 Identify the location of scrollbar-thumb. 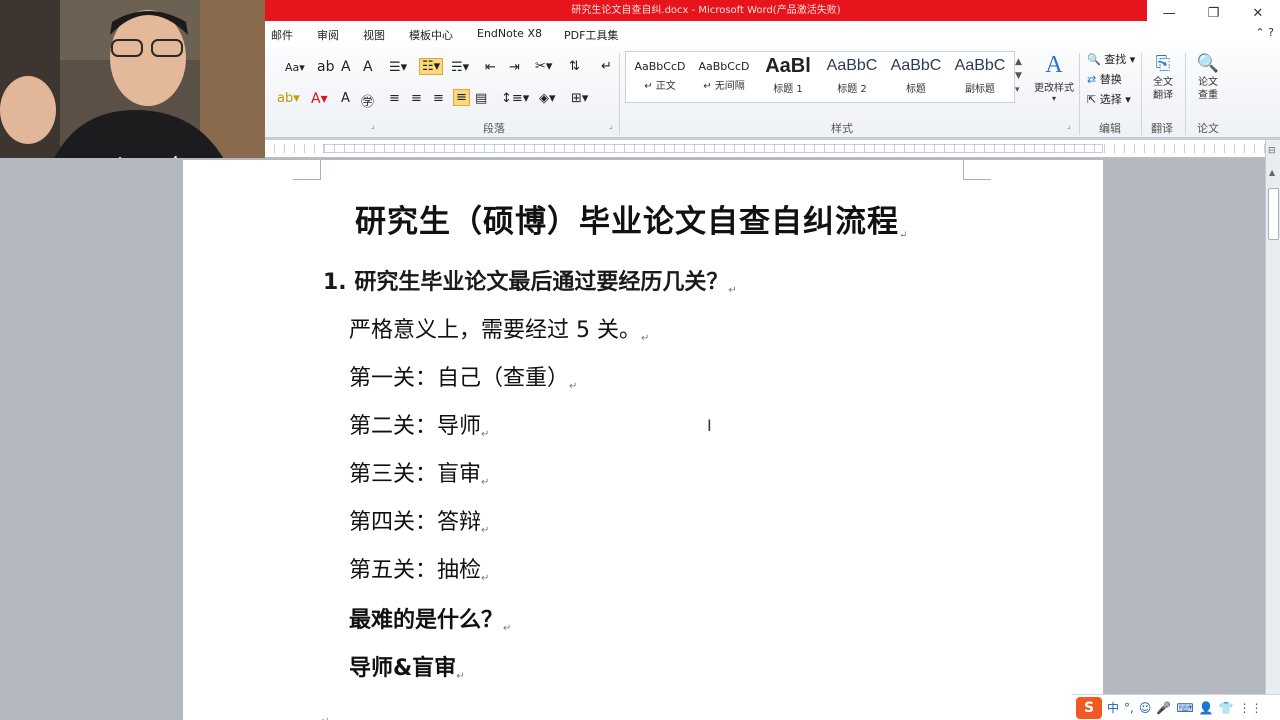
(1273, 214).